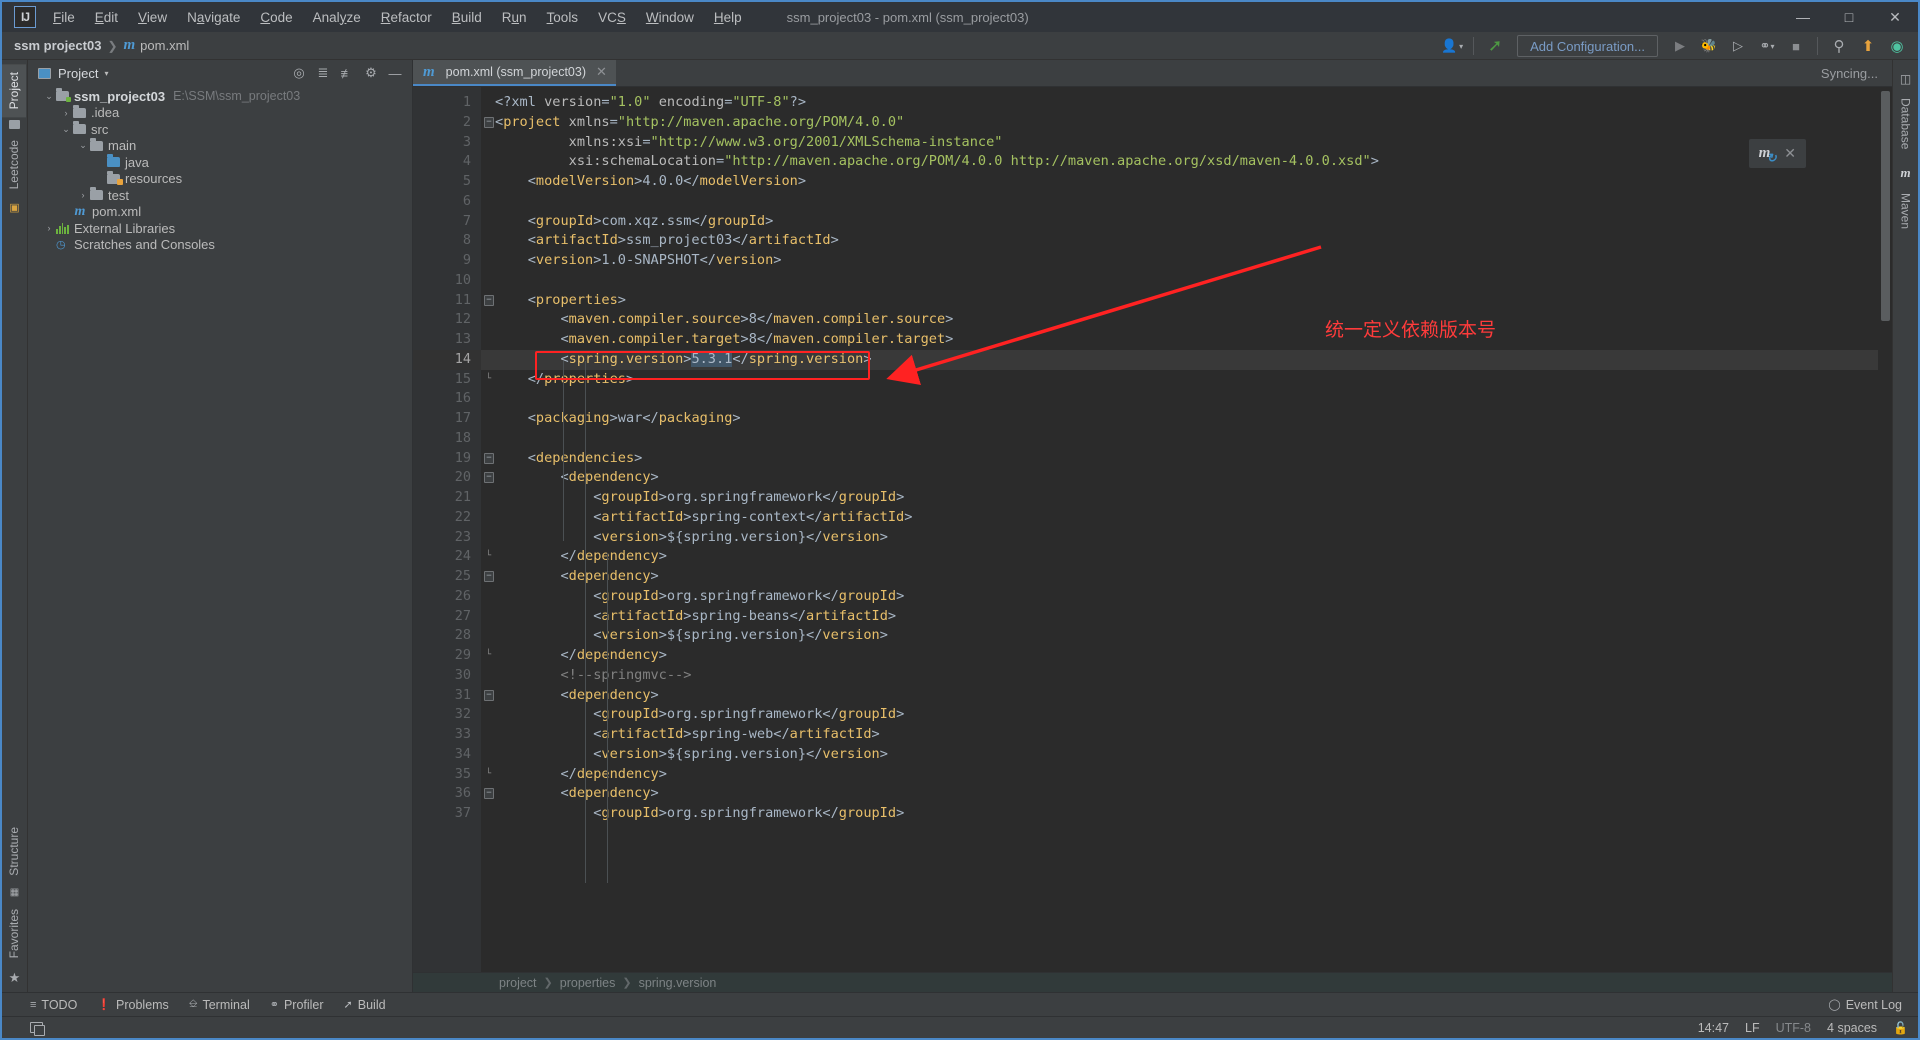  Describe the element at coordinates (453, 301) in the screenshot. I see `line-number: 11−` at that location.